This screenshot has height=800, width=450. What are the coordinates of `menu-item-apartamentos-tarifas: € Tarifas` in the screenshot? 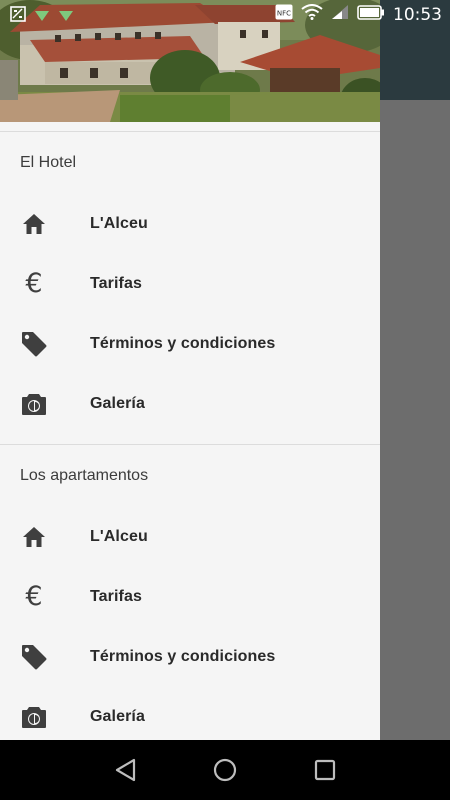 It's located at (190, 597).